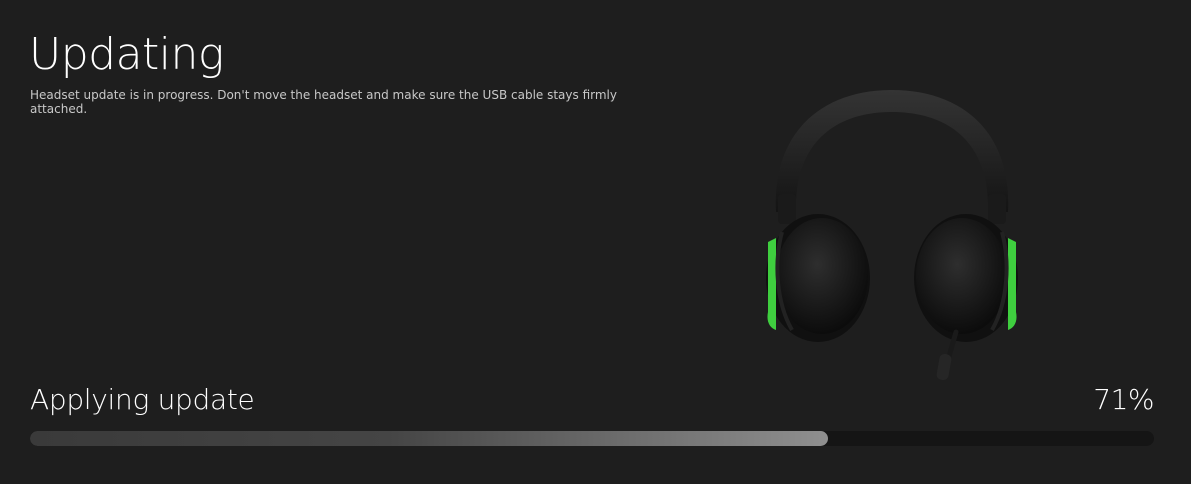  Describe the element at coordinates (126, 54) in the screenshot. I see `page-title: Updating` at that location.